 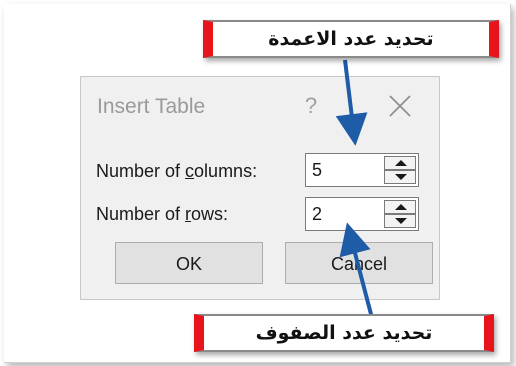 What do you see at coordinates (351, 102) in the screenshot?
I see `columns-arrow` at bounding box center [351, 102].